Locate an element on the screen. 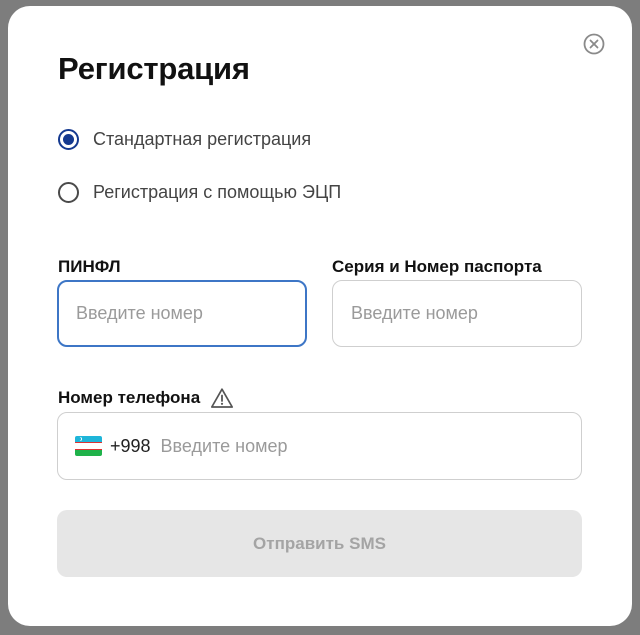 The height and width of the screenshot is (635, 640). radio-button-selected is located at coordinates (68, 139).